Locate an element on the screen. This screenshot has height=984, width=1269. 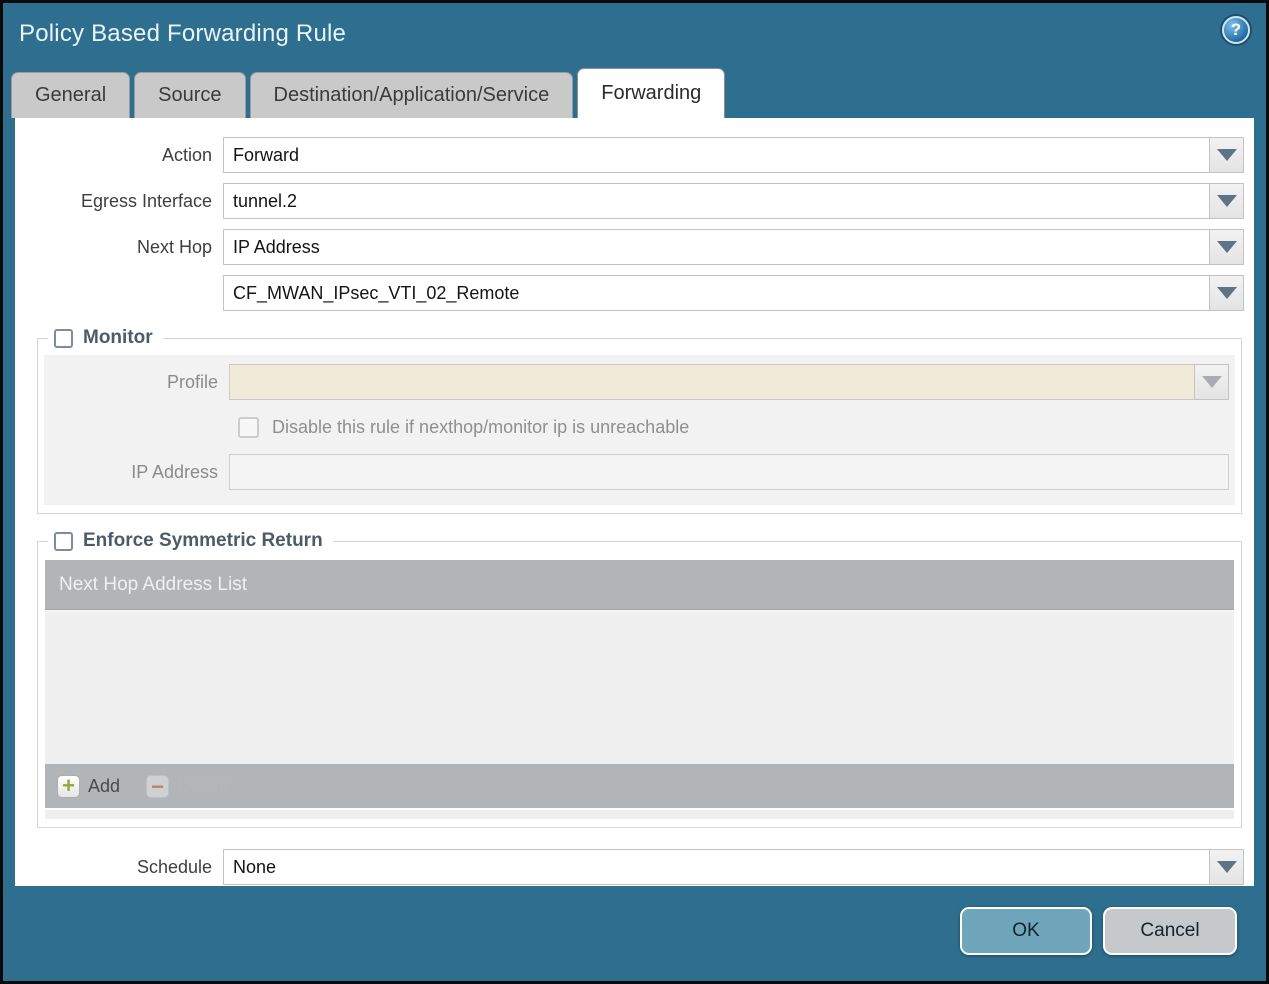
help-icon: ? is located at coordinates (1236, 30).